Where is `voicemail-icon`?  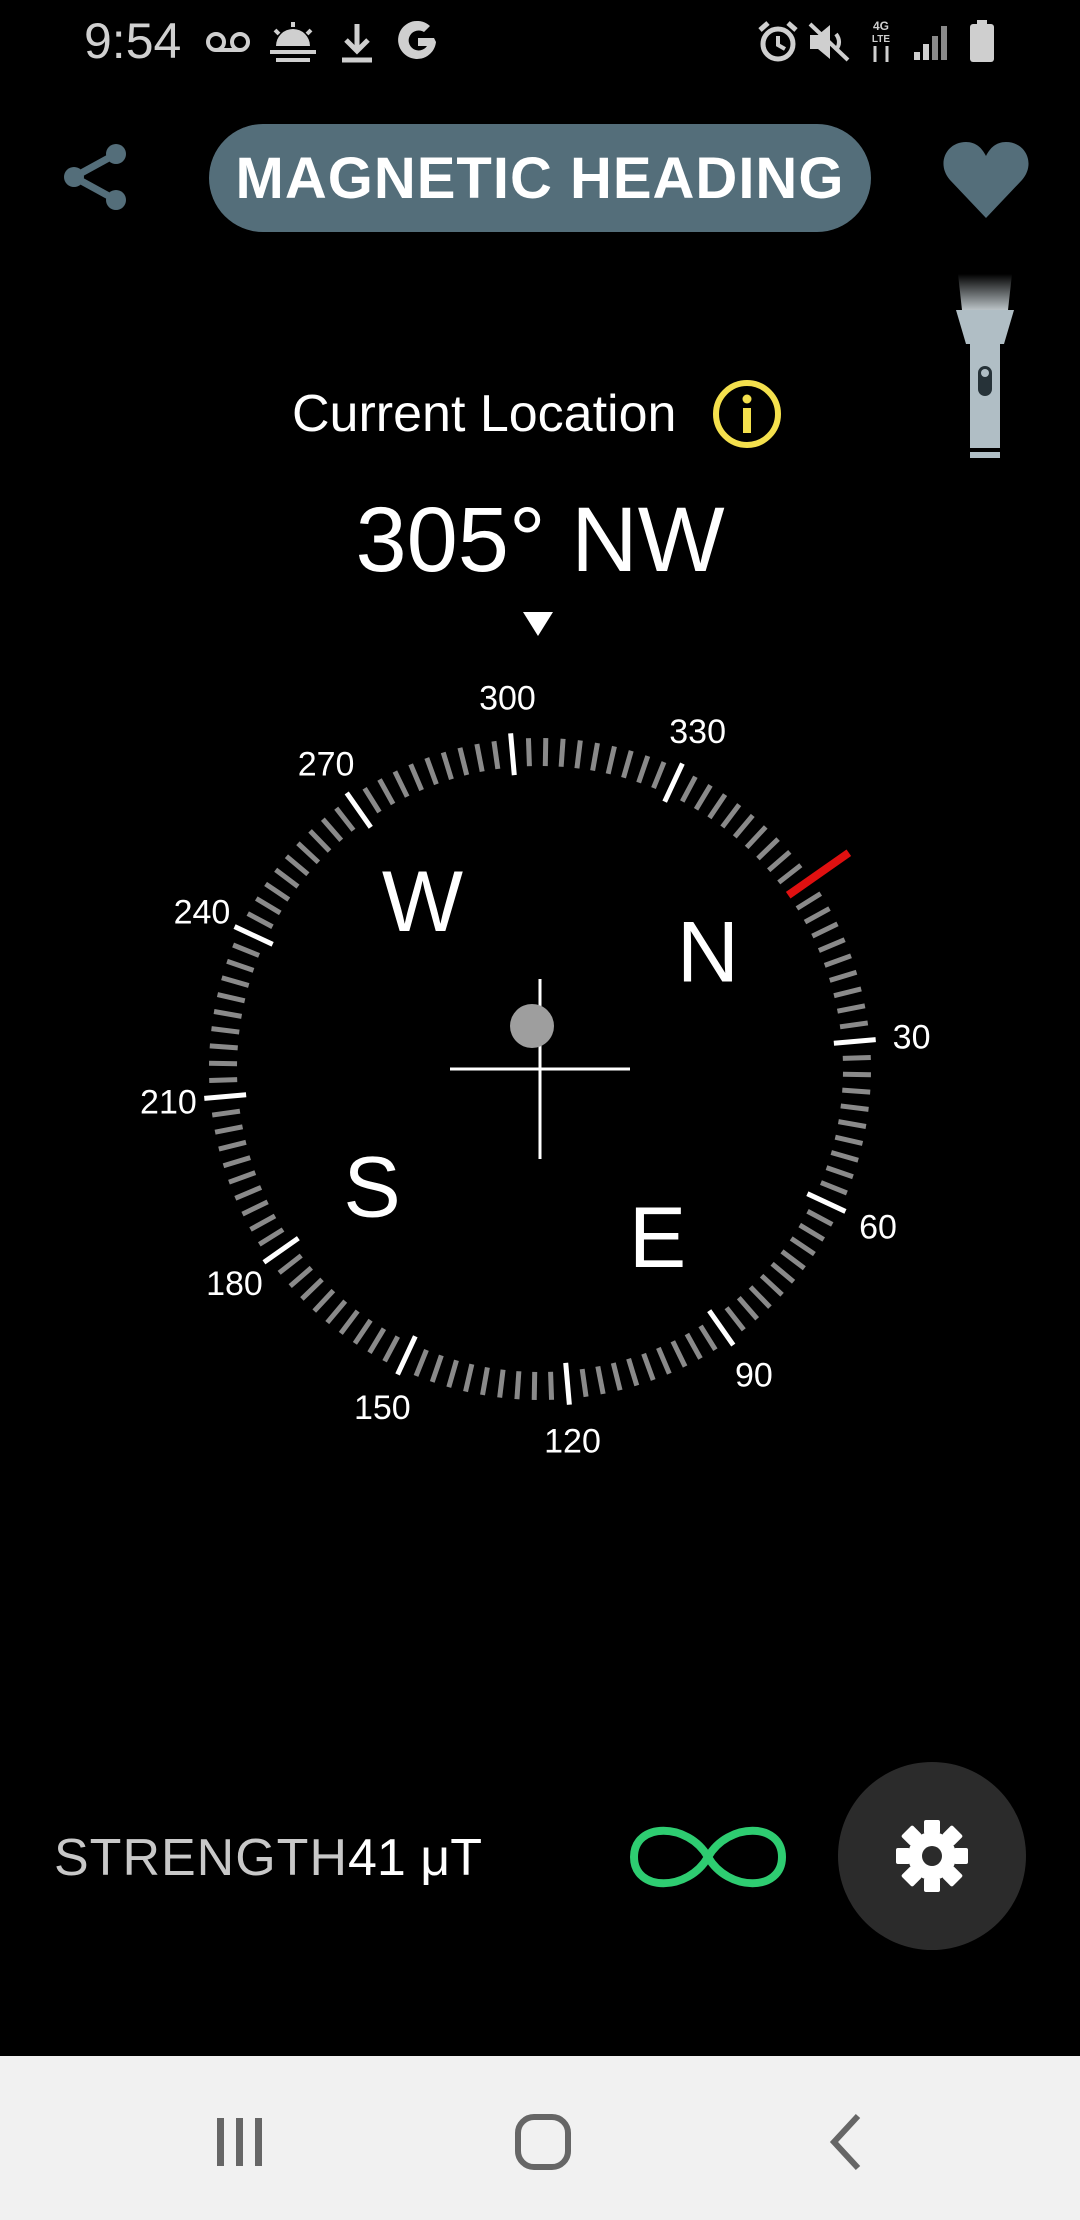 voicemail-icon is located at coordinates (228, 42).